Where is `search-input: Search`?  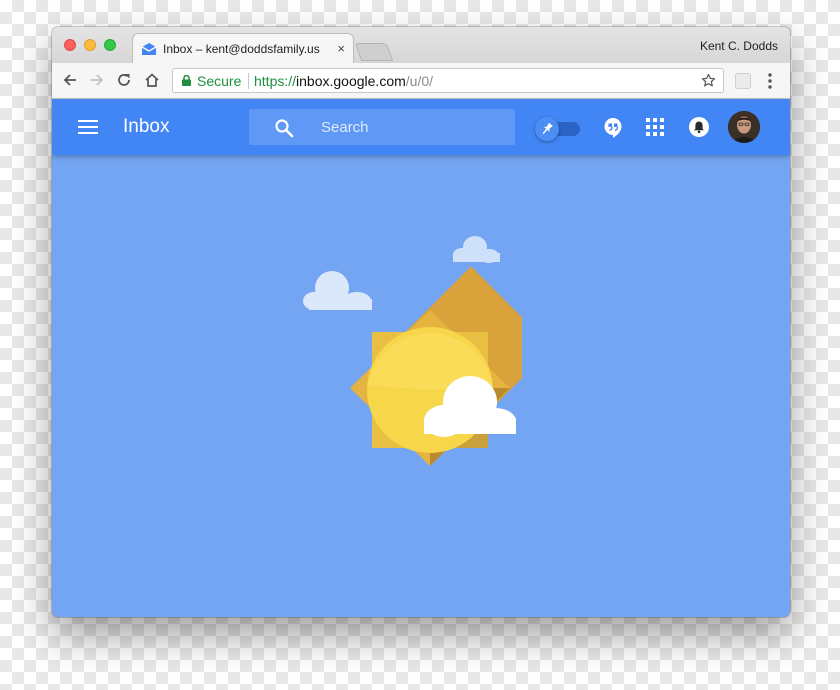 search-input: Search is located at coordinates (345, 127).